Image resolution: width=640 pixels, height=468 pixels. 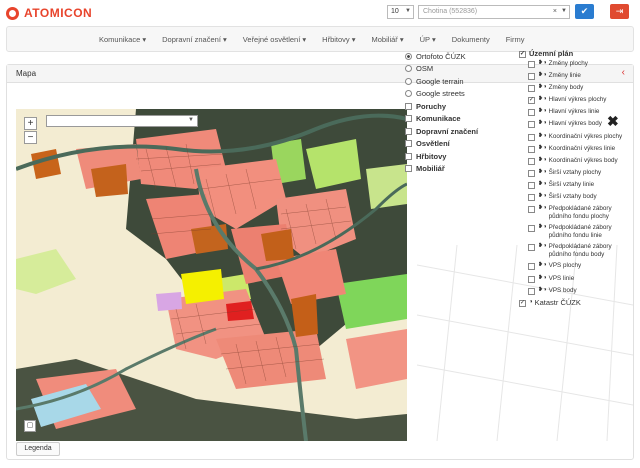 I want to click on katastr-layer-toggle: ✓ ◑ Katastr ČÚZK, so click(x=573, y=303).